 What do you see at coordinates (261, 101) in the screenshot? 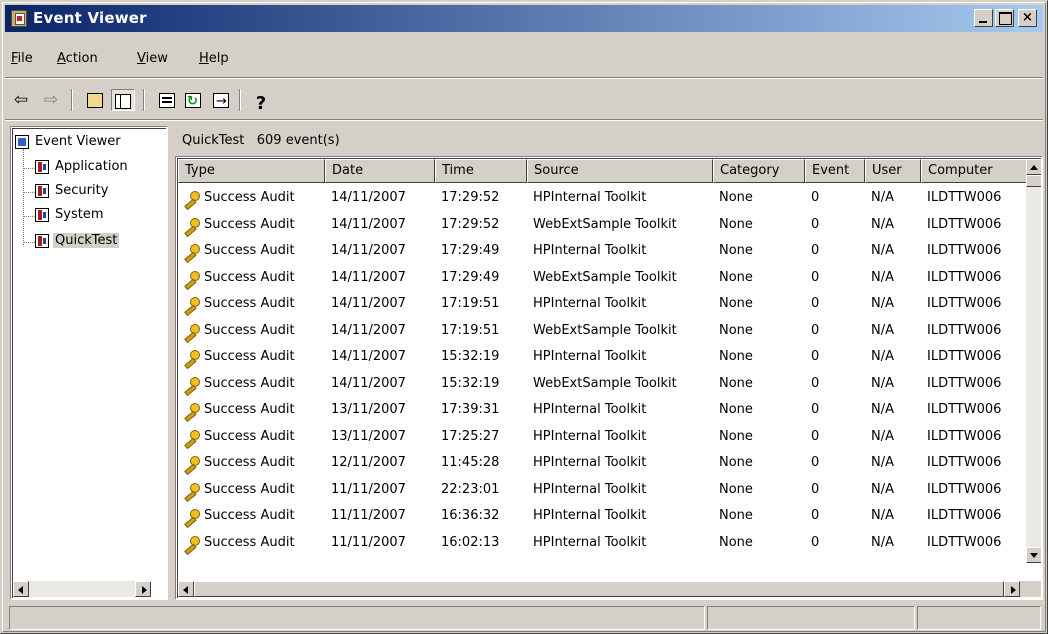
I see `help-icon: ?` at bounding box center [261, 101].